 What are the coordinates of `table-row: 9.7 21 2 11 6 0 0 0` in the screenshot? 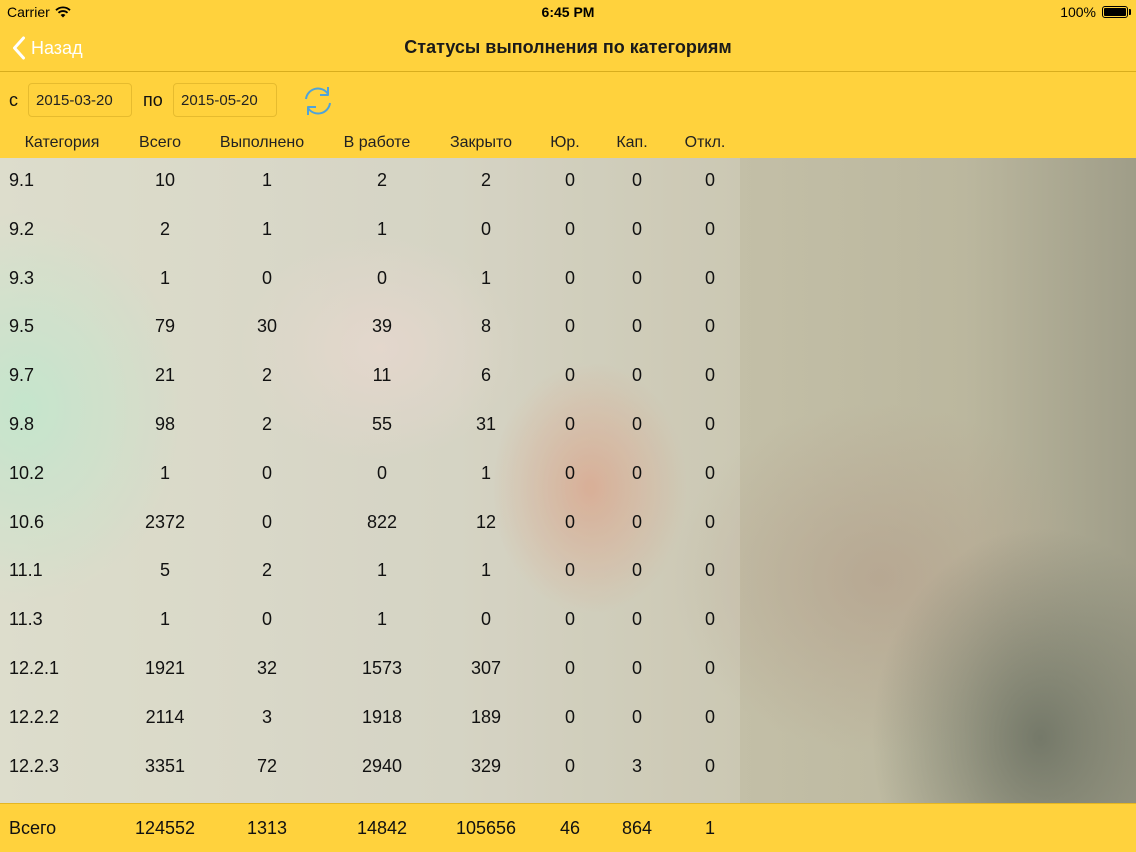 It's located at (370, 377).